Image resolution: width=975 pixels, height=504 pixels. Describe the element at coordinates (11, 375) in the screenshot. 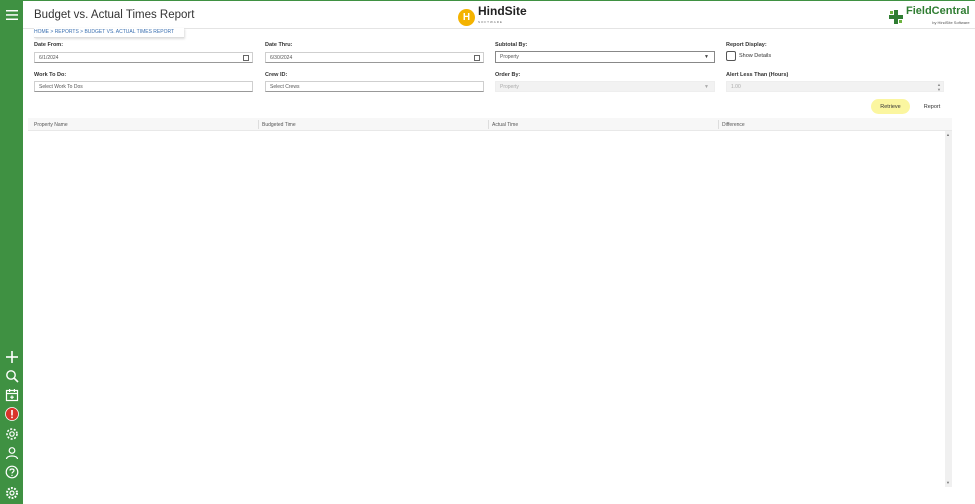

I see `search-icon` at that location.